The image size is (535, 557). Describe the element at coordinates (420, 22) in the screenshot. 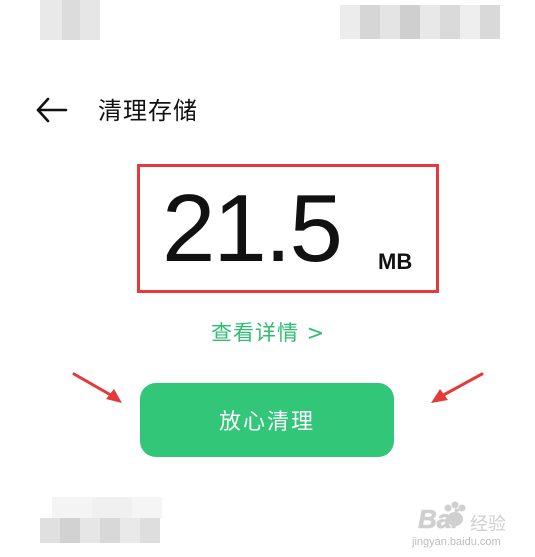

I see `status-bar-right-blurred` at that location.